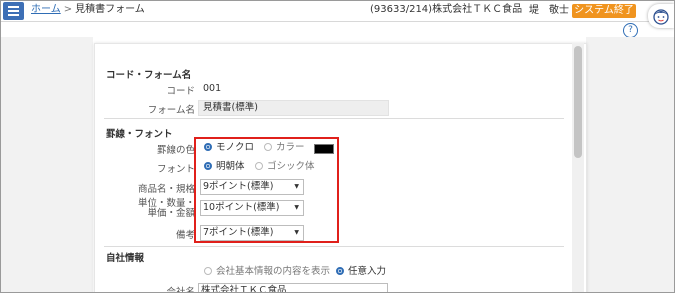 The image size is (675, 293). I want to click on hamburger-menu-button, so click(13, 11).